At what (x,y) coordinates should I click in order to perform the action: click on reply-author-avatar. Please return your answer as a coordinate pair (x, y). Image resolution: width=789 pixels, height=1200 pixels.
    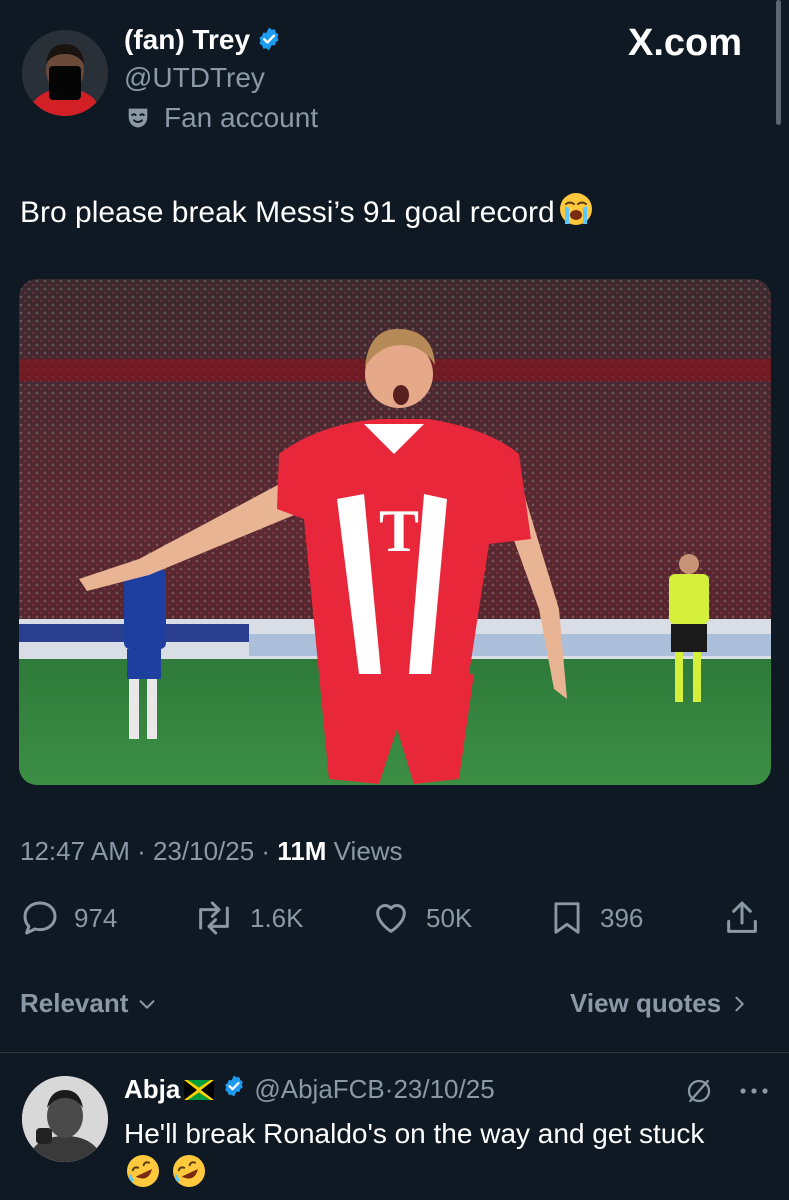
    Looking at the image, I should click on (65, 1119).